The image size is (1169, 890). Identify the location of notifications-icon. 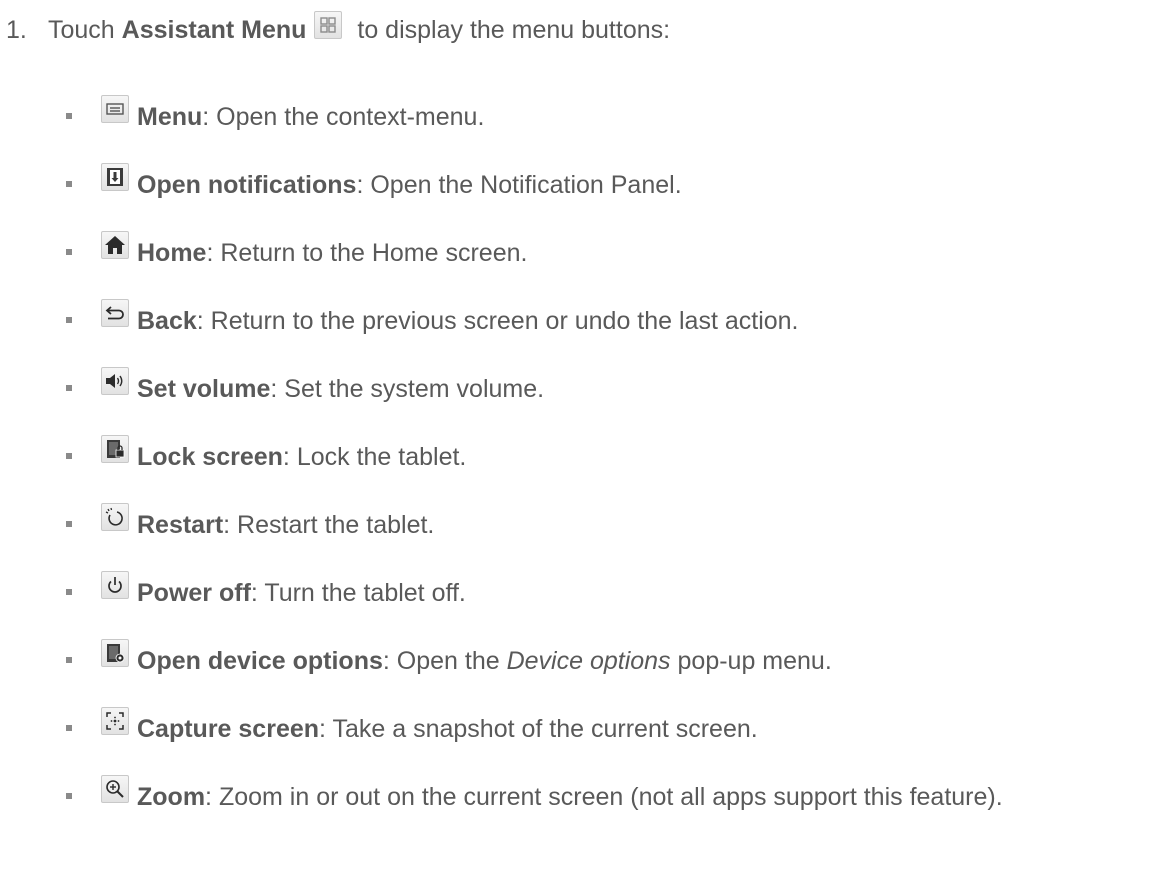
(115, 177).